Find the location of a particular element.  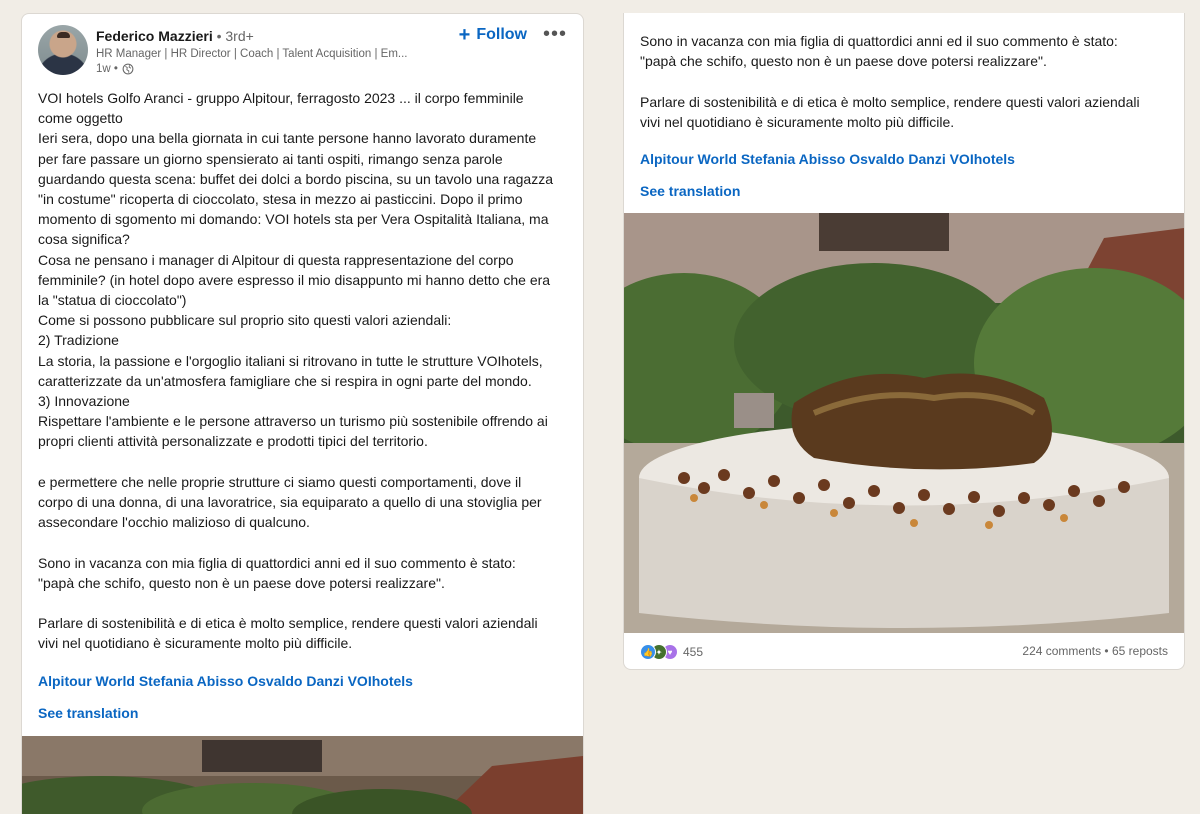

follow-label: Follow is located at coordinates (501, 34).